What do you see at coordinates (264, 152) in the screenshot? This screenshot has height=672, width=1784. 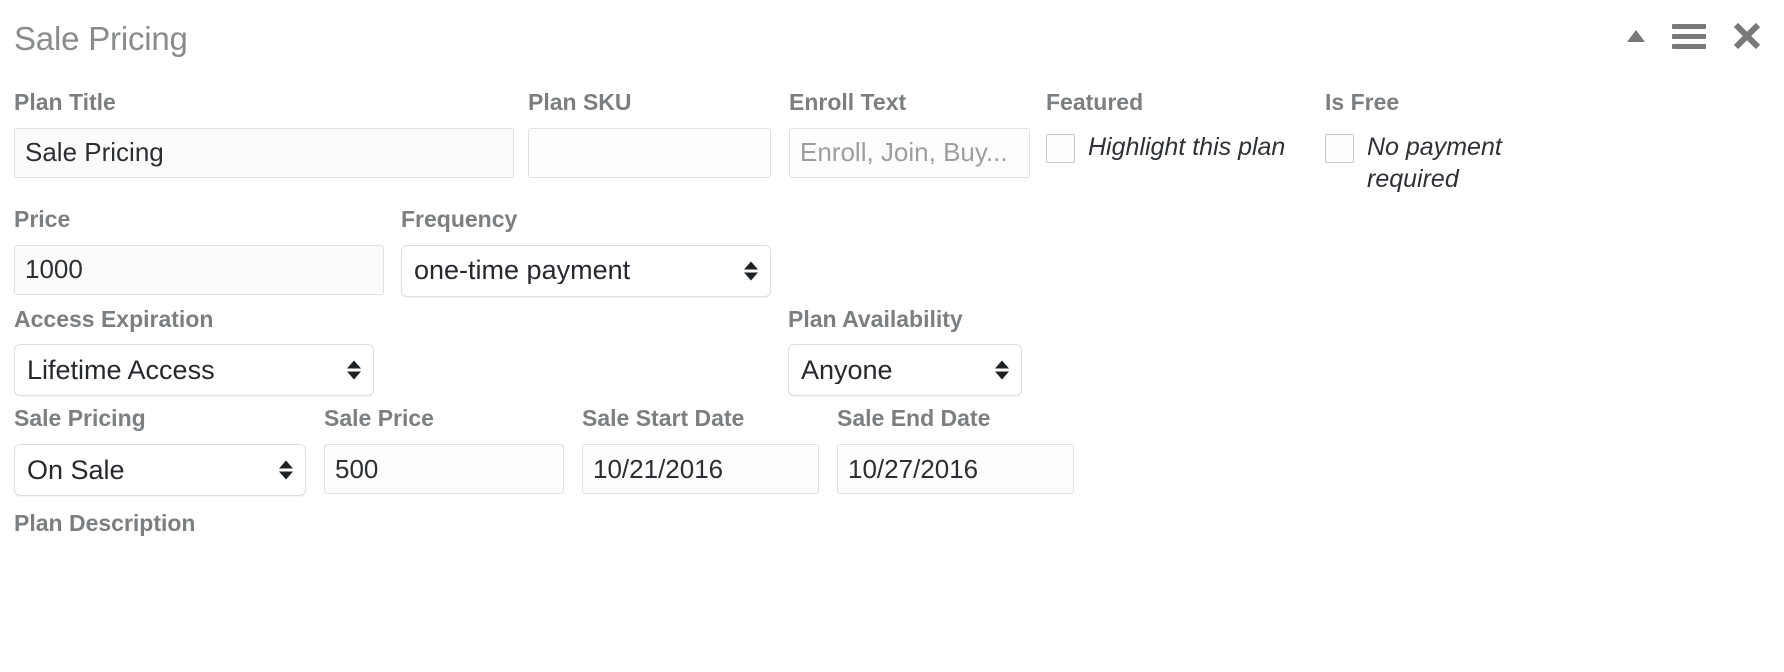 I see `plan-title-input` at bounding box center [264, 152].